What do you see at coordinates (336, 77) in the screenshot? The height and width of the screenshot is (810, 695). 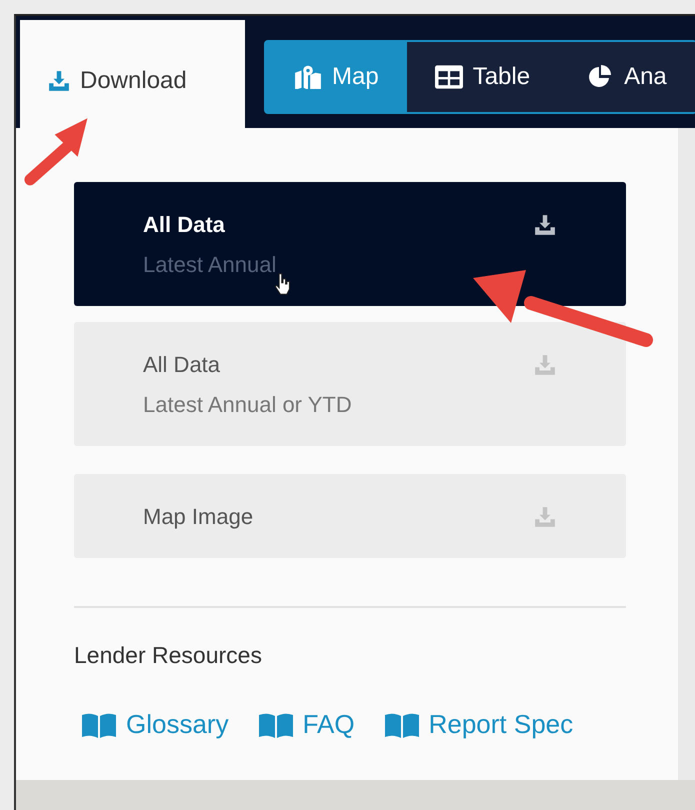 I see `view-tab: Map` at bounding box center [336, 77].